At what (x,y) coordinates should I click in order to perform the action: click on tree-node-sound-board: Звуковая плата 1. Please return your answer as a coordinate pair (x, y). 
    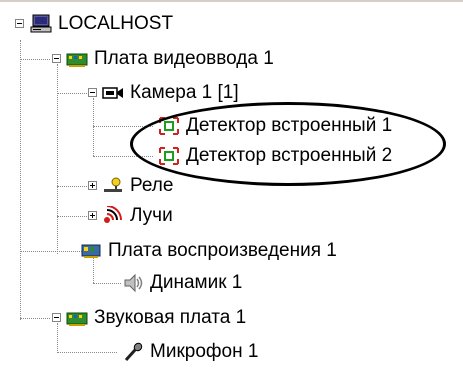
    Looking at the image, I should click on (156, 318).